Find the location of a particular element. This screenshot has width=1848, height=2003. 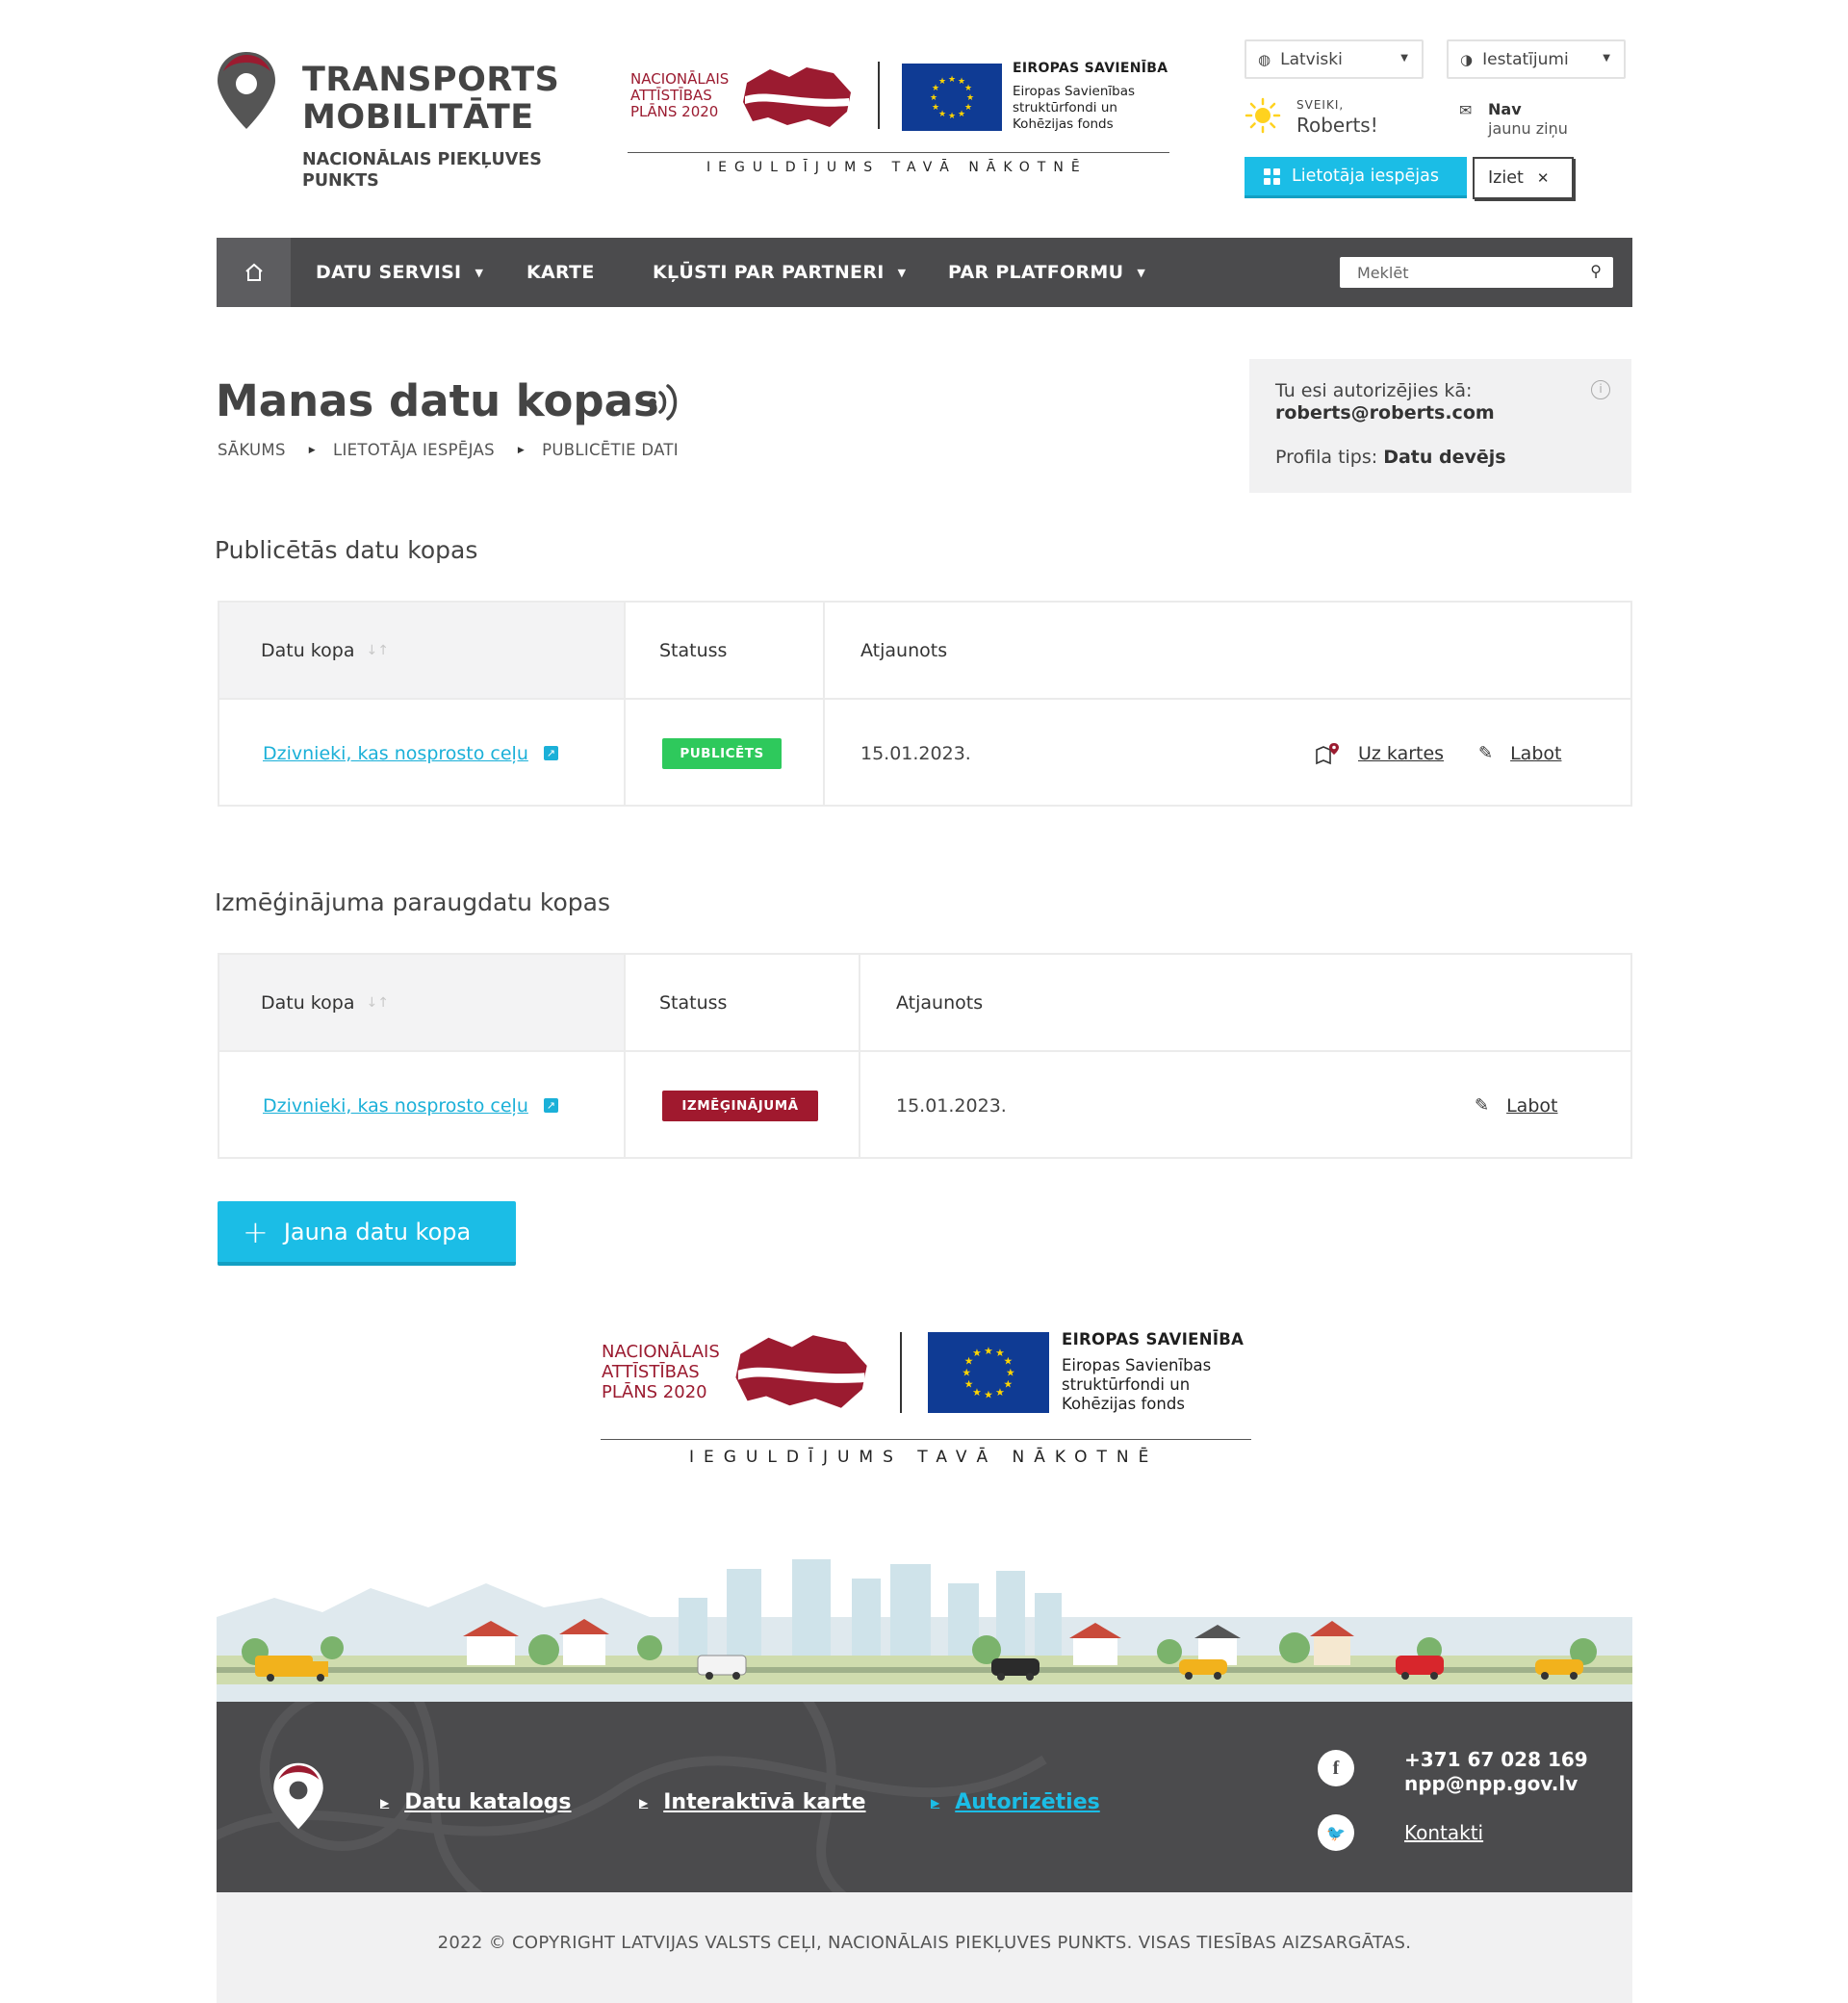

map-action: Uz kartes is located at coordinates (1380, 753).